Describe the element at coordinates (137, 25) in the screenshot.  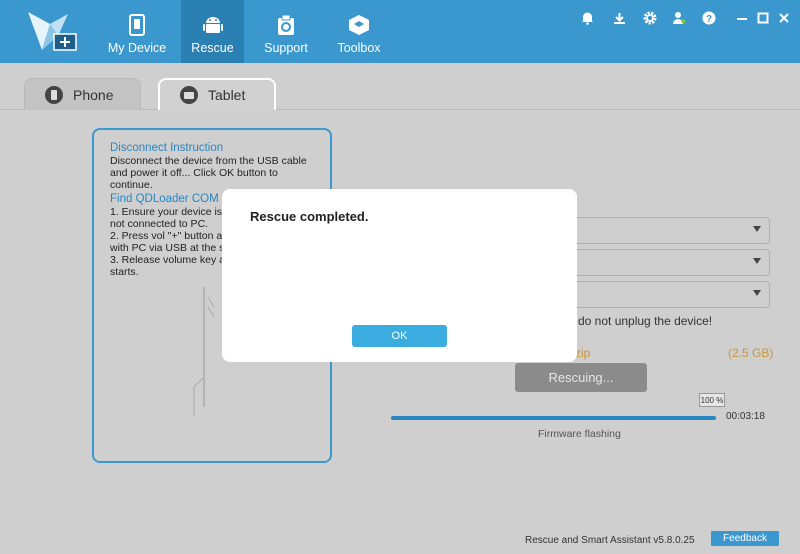
I see `phone-icon` at that location.